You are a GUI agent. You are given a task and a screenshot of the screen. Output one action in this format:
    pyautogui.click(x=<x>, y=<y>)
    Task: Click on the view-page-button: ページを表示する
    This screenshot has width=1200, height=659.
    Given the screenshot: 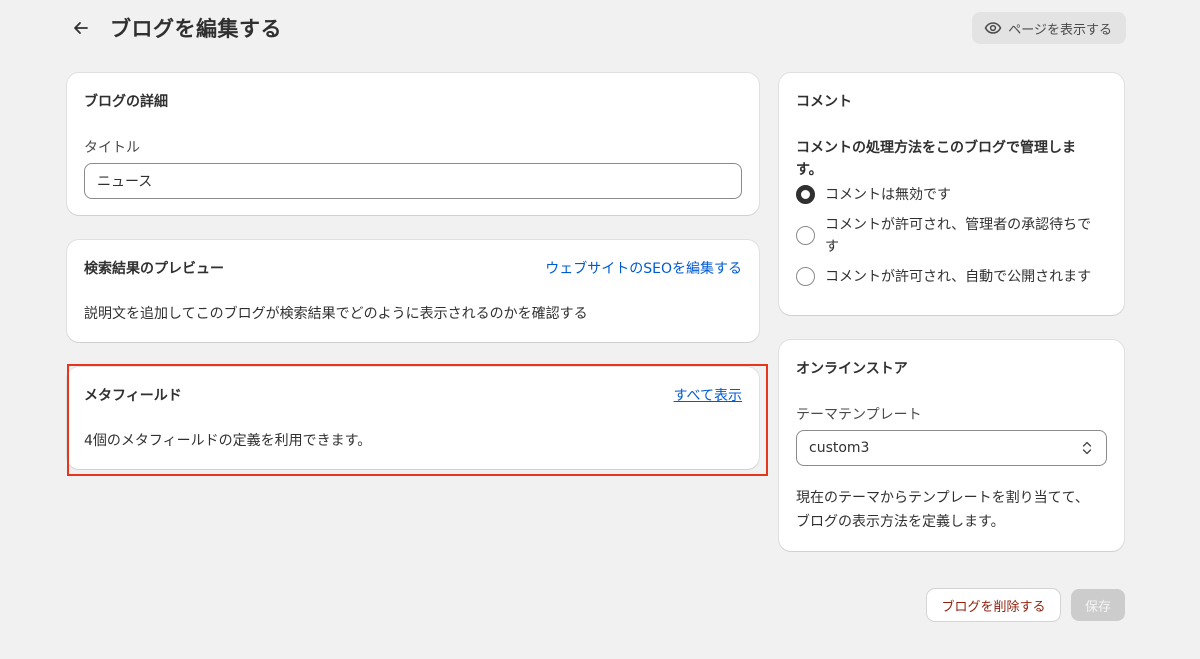 What is the action you would take?
    pyautogui.click(x=1049, y=28)
    